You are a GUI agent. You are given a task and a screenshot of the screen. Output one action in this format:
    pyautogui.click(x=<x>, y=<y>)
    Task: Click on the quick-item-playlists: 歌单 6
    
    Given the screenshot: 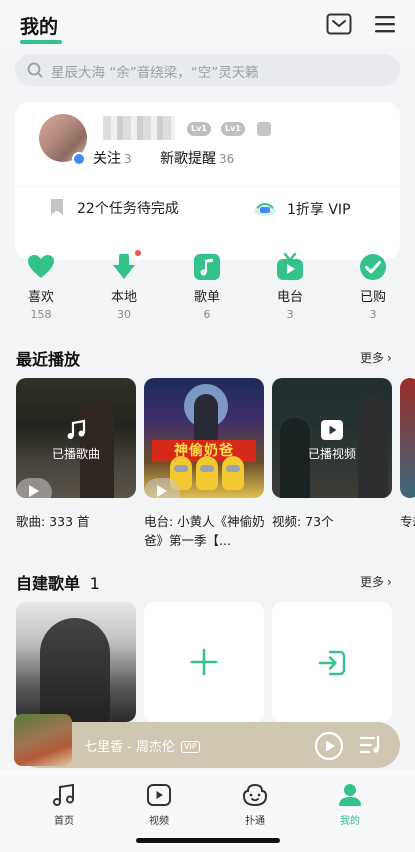 What is the action you would take?
    pyautogui.click(x=207, y=284)
    